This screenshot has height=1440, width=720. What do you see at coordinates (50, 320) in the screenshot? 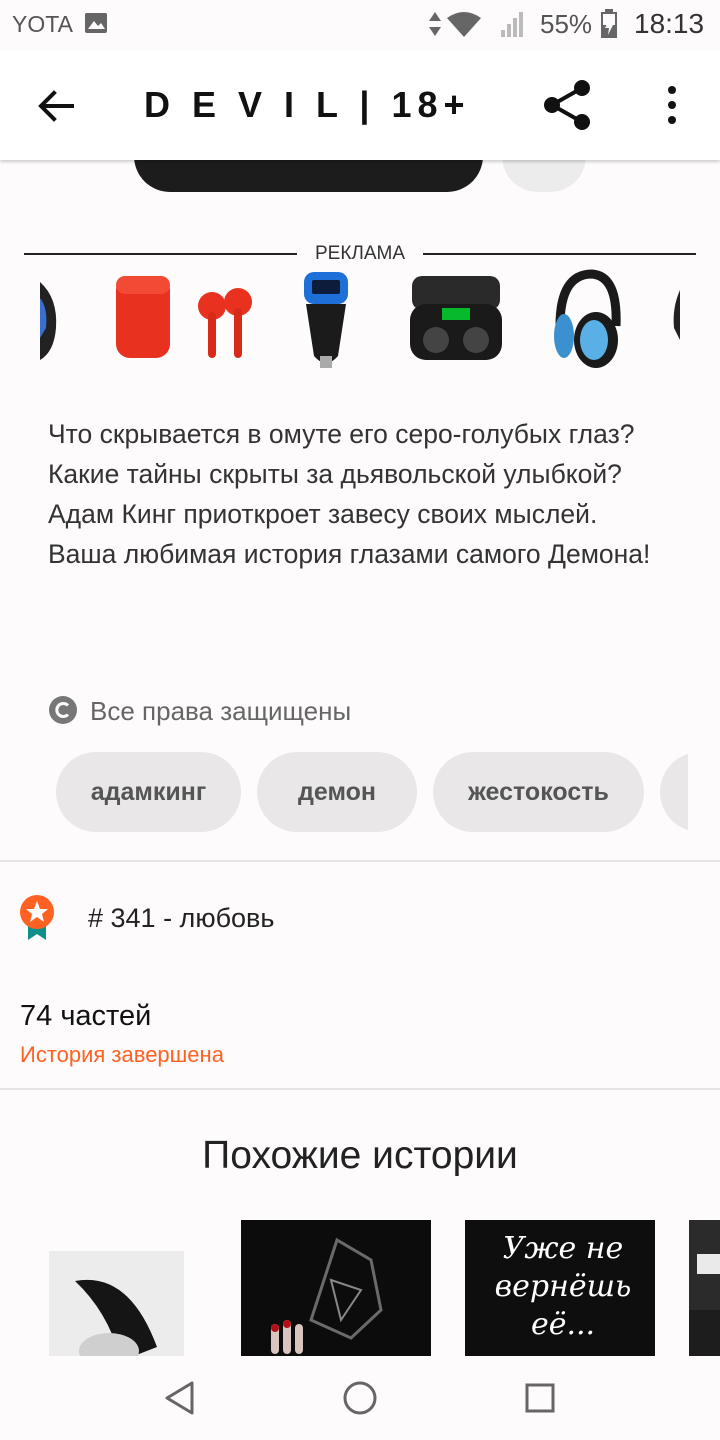
I see `ad-item-phone` at bounding box center [50, 320].